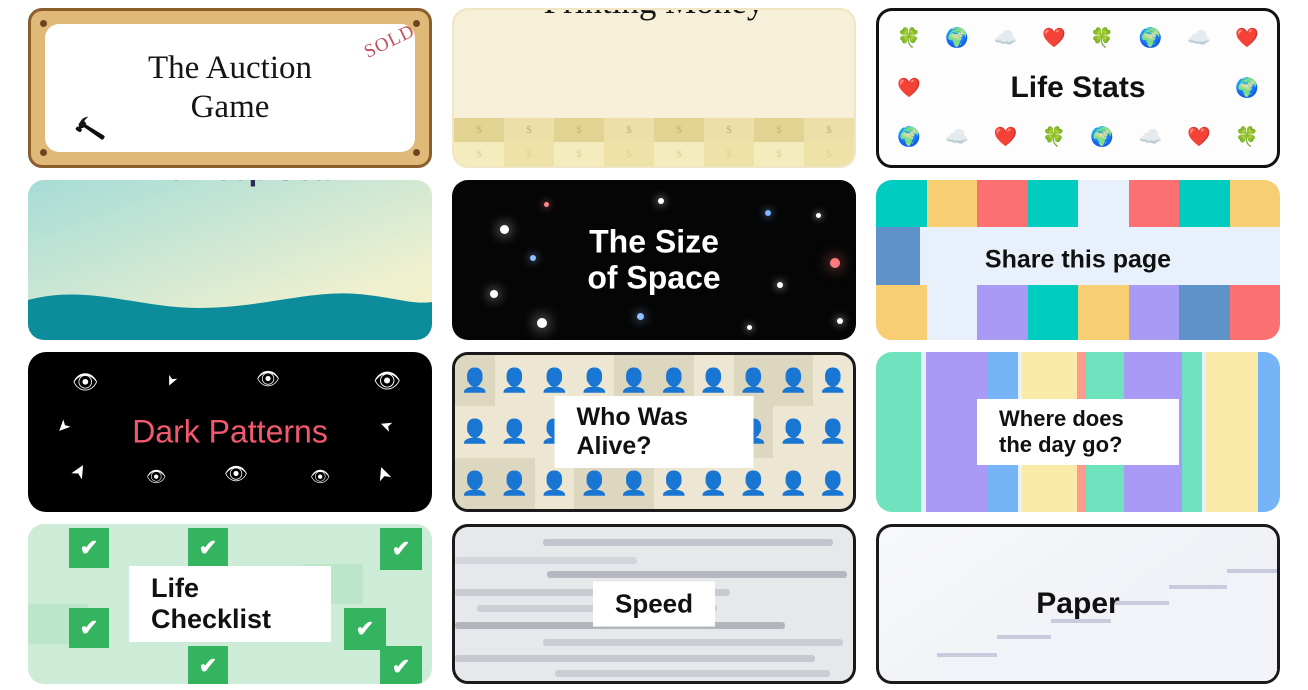 The width and height of the screenshot is (1308, 690). I want to click on card-speed: Speed, so click(654, 604).